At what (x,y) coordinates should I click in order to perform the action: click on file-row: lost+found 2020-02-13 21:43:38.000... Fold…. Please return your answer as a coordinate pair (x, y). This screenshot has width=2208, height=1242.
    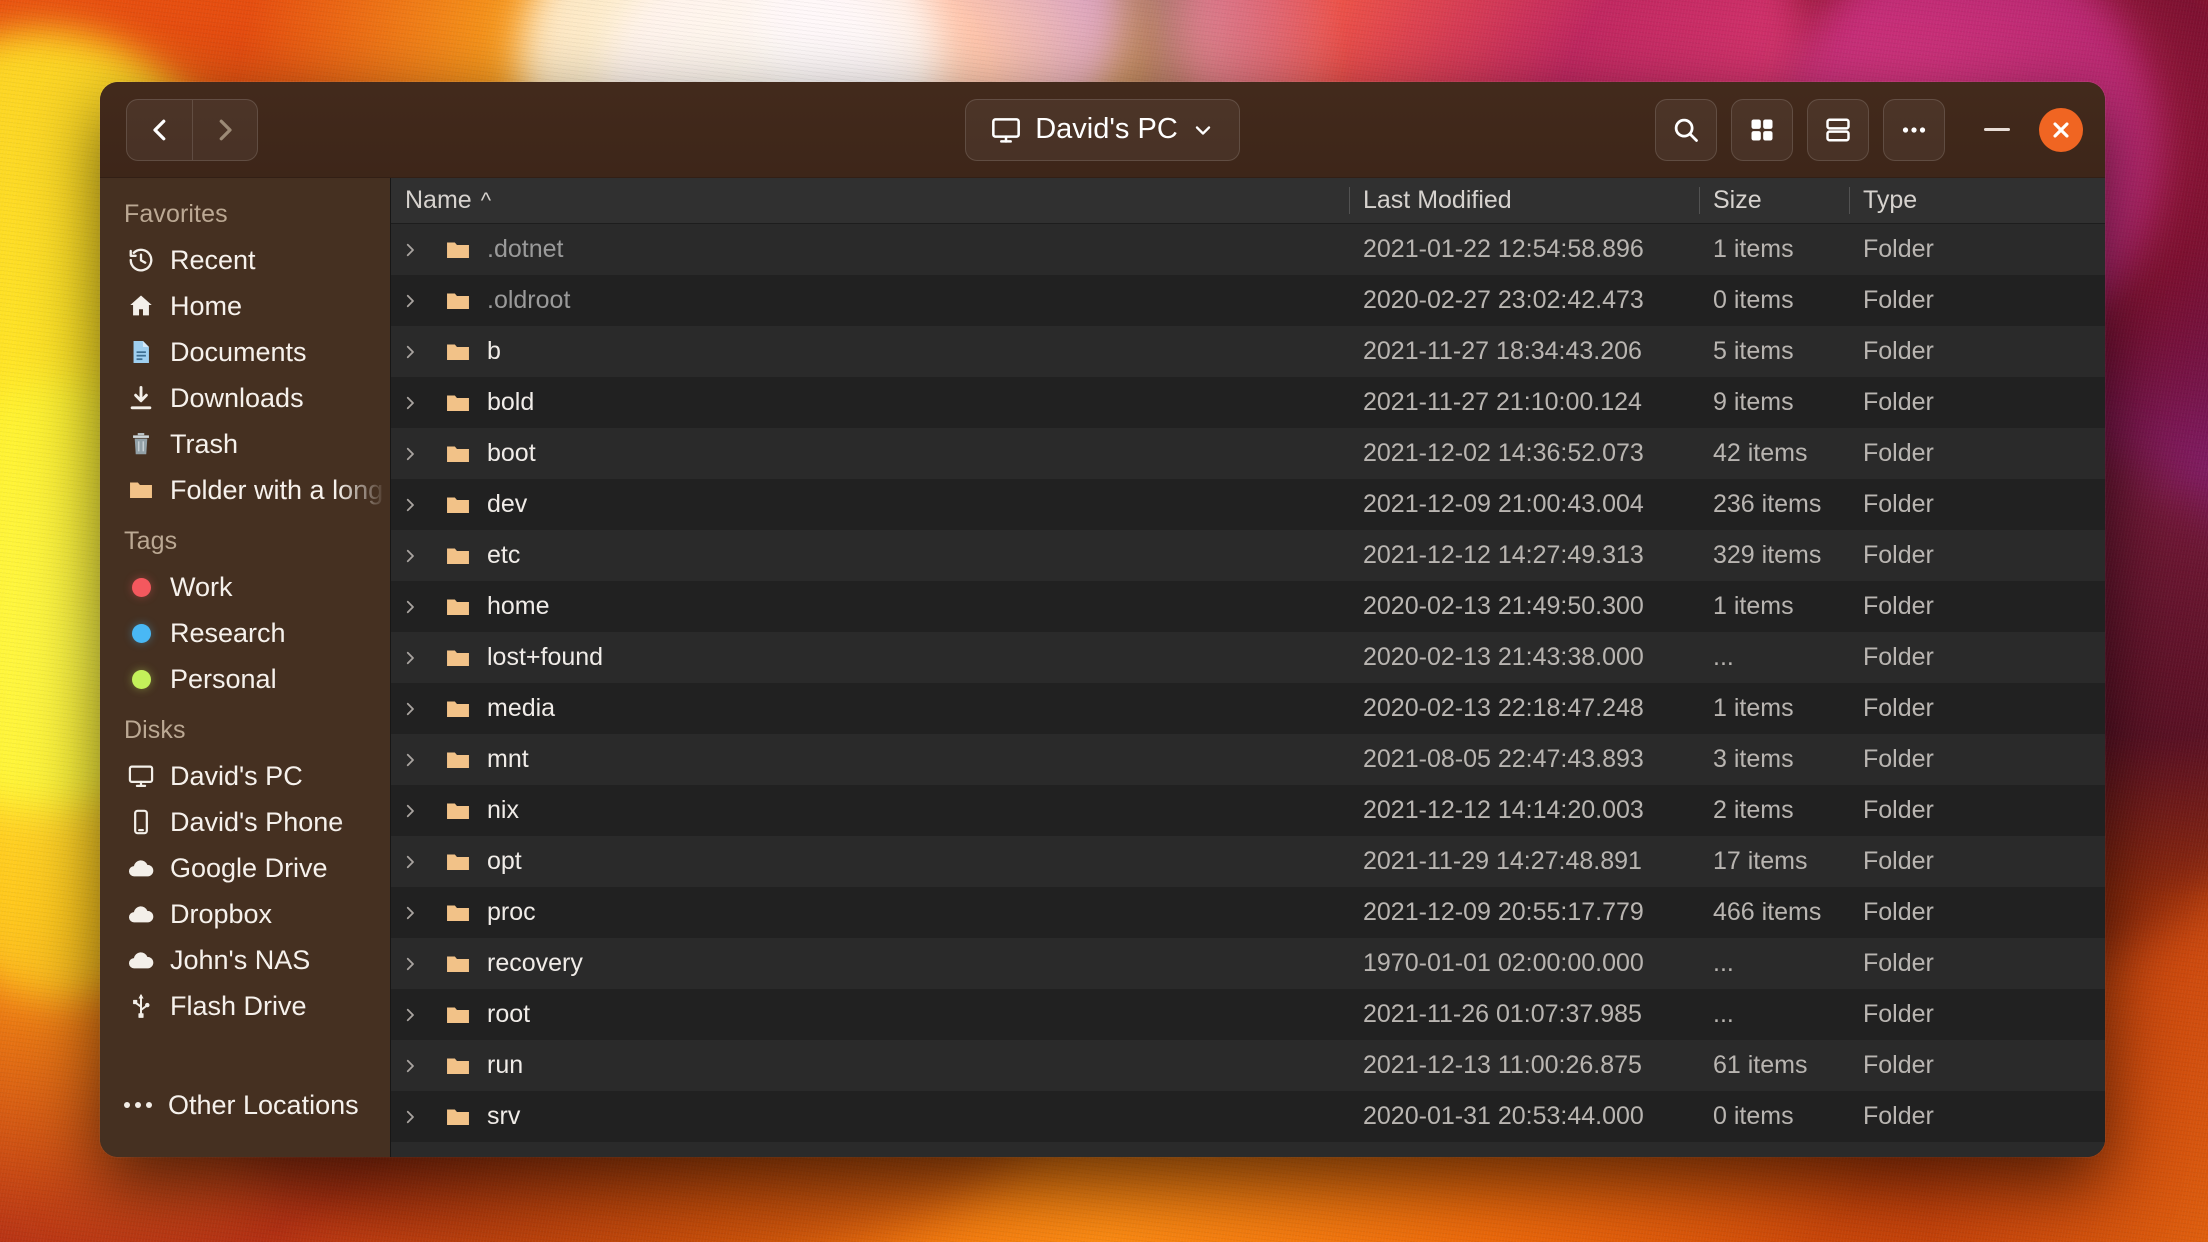
    Looking at the image, I should click on (1248, 657).